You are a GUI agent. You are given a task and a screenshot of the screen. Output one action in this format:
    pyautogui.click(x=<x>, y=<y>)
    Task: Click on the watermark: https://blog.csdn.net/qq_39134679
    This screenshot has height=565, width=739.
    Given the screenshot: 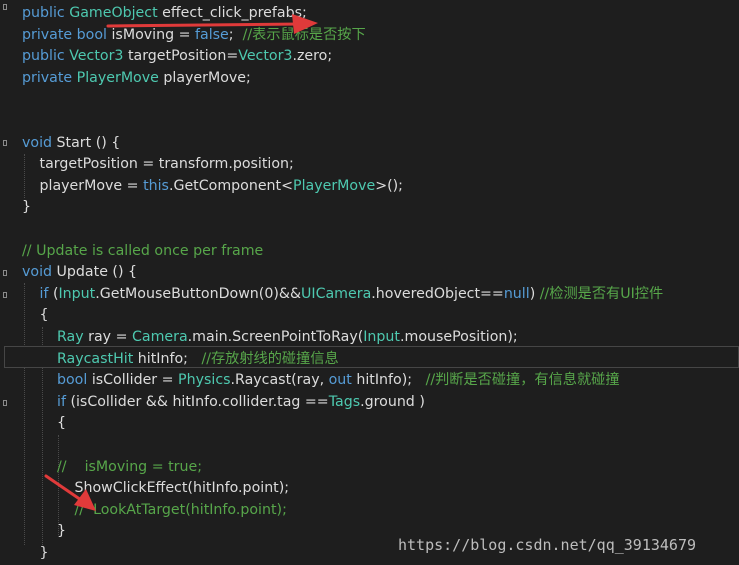 What is the action you would take?
    pyautogui.click(x=547, y=545)
    